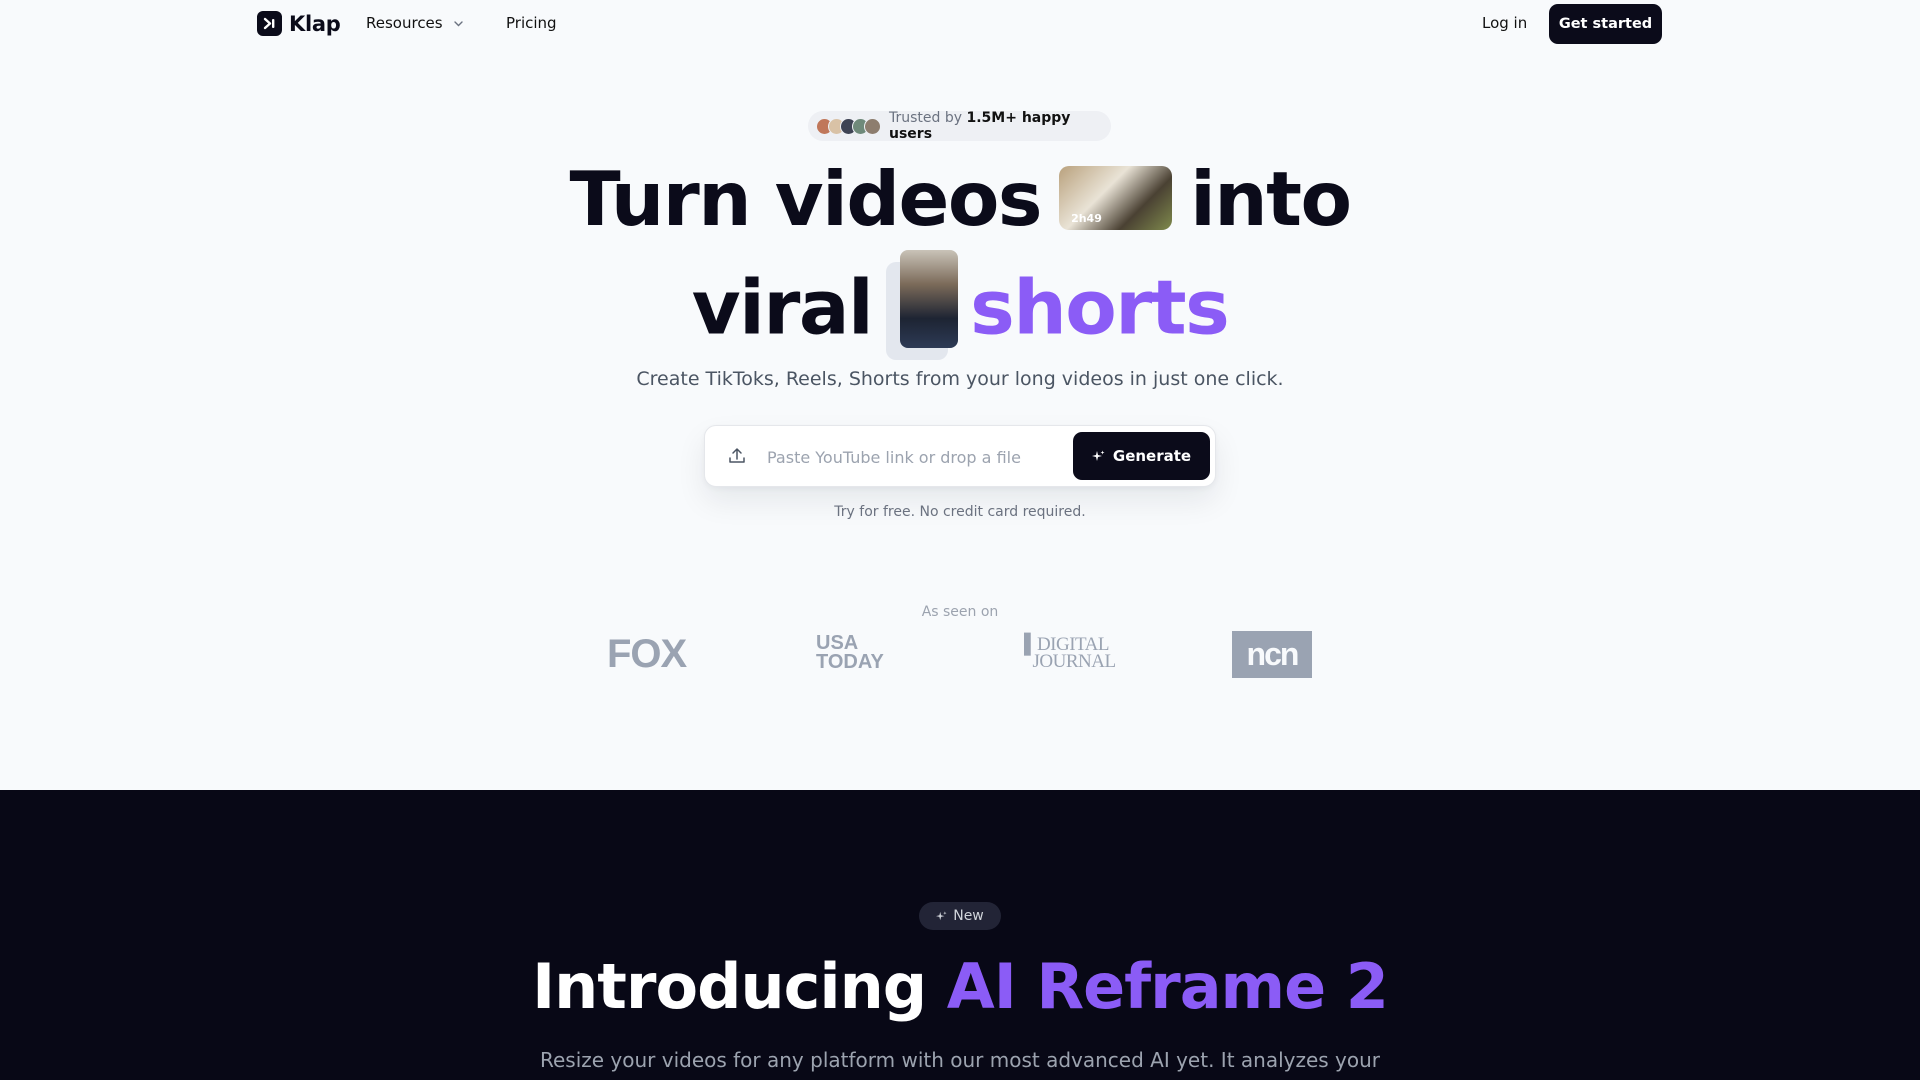 The height and width of the screenshot is (1080, 1920). I want to click on brand-logo: Klap, so click(299, 23).